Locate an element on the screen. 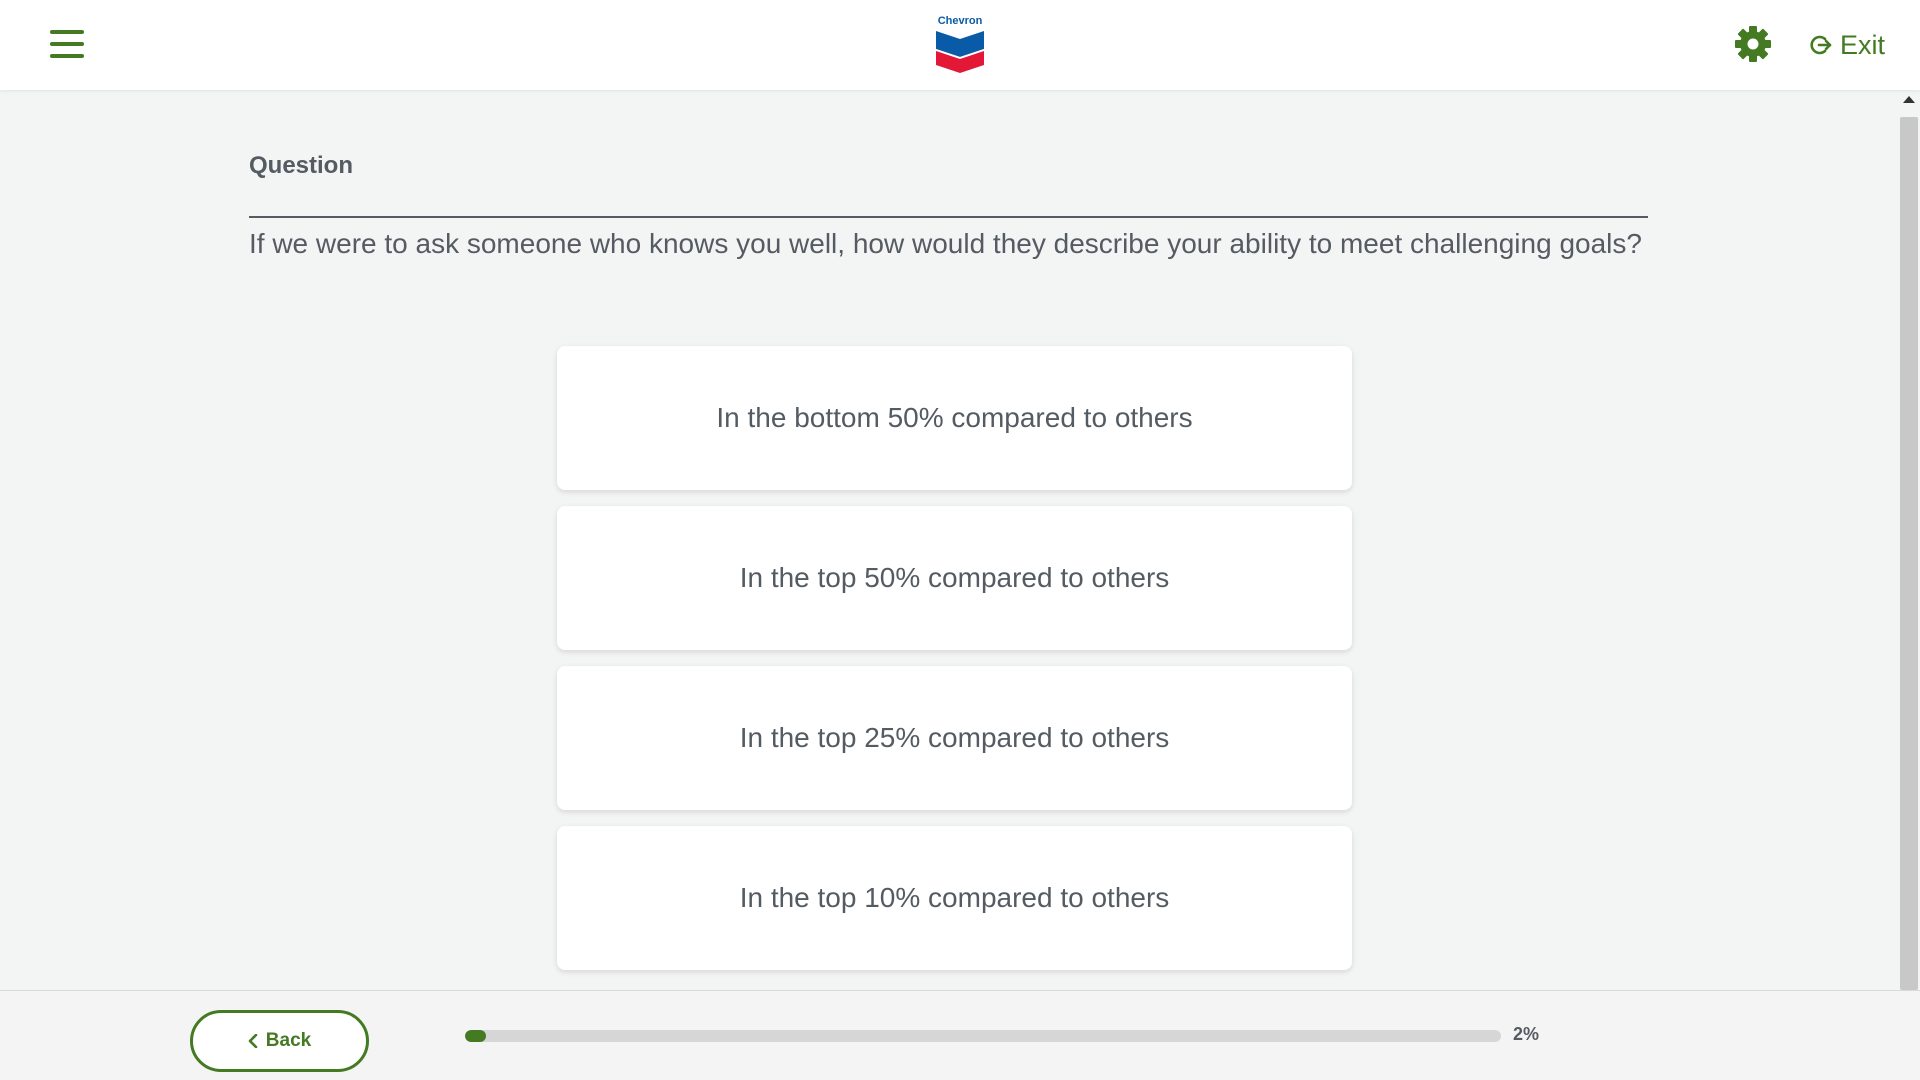 The height and width of the screenshot is (1080, 1920). progress-bar is located at coordinates (983, 1036).